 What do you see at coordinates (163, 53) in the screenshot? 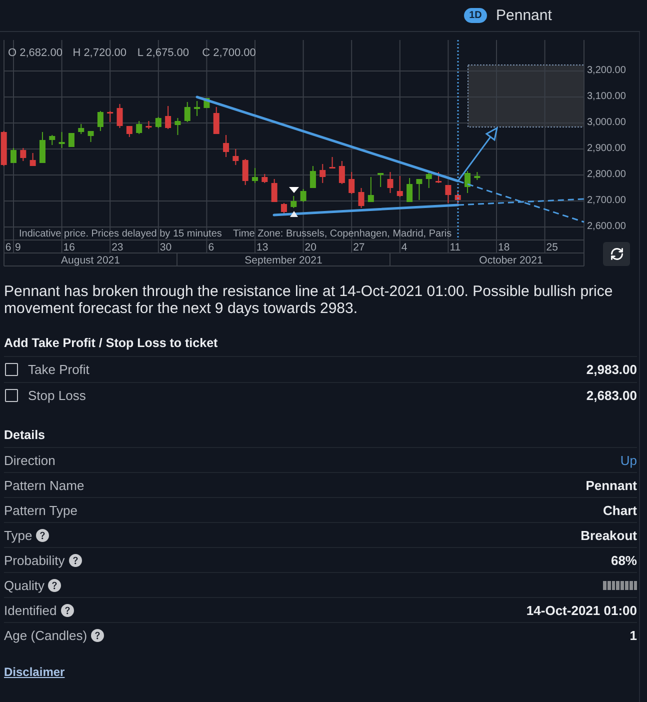
I see `ohlc-value: L 2,675.00` at bounding box center [163, 53].